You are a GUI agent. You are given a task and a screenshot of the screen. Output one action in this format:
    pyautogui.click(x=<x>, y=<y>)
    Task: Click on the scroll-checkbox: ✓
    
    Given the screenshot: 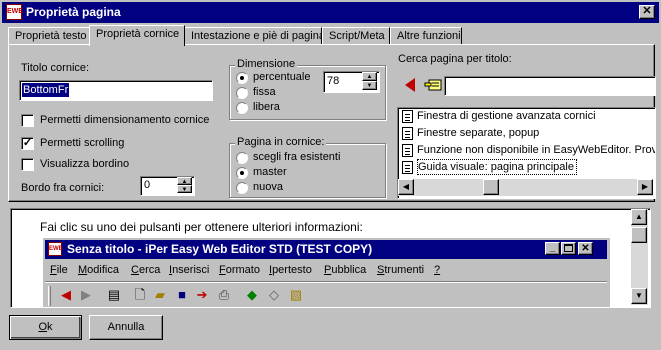 What is the action you would take?
    pyautogui.click(x=27, y=143)
    